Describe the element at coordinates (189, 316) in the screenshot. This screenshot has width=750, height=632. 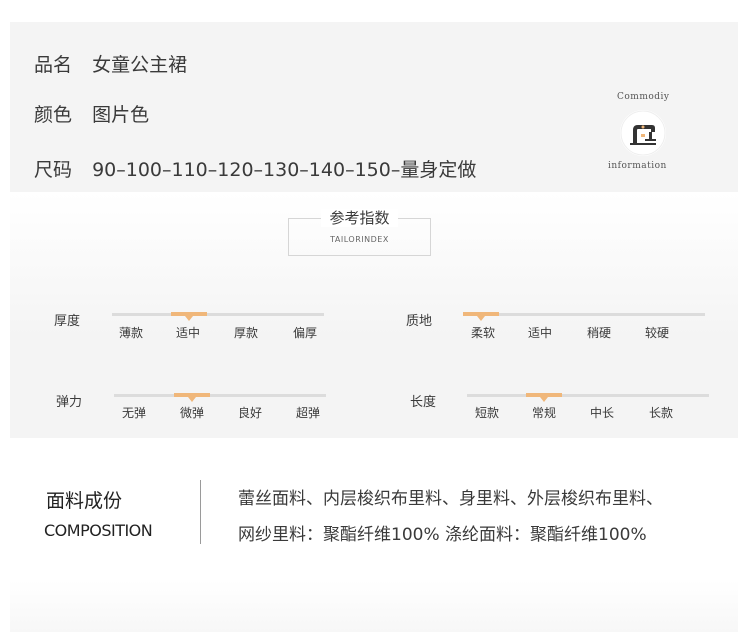
I see `thickness-marker` at that location.